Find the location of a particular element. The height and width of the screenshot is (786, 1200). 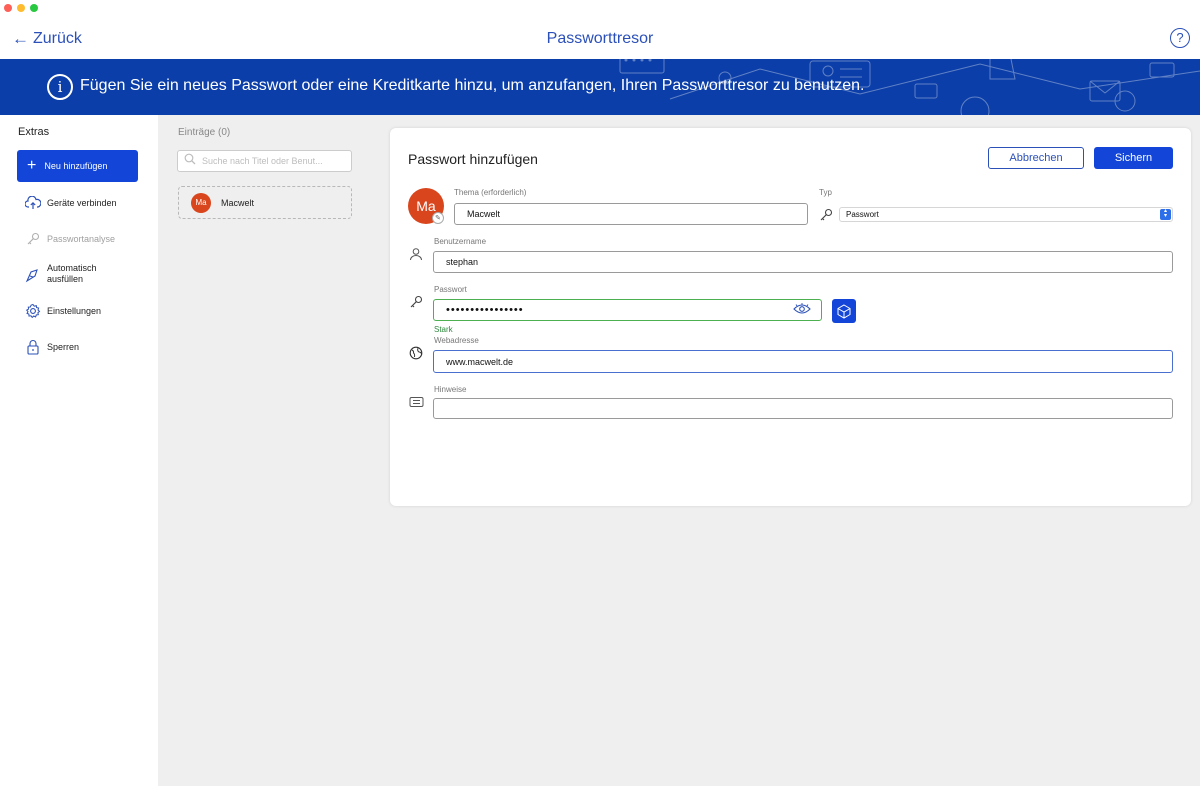

add-new-label: Neu hinzufügen is located at coordinates (76, 166).